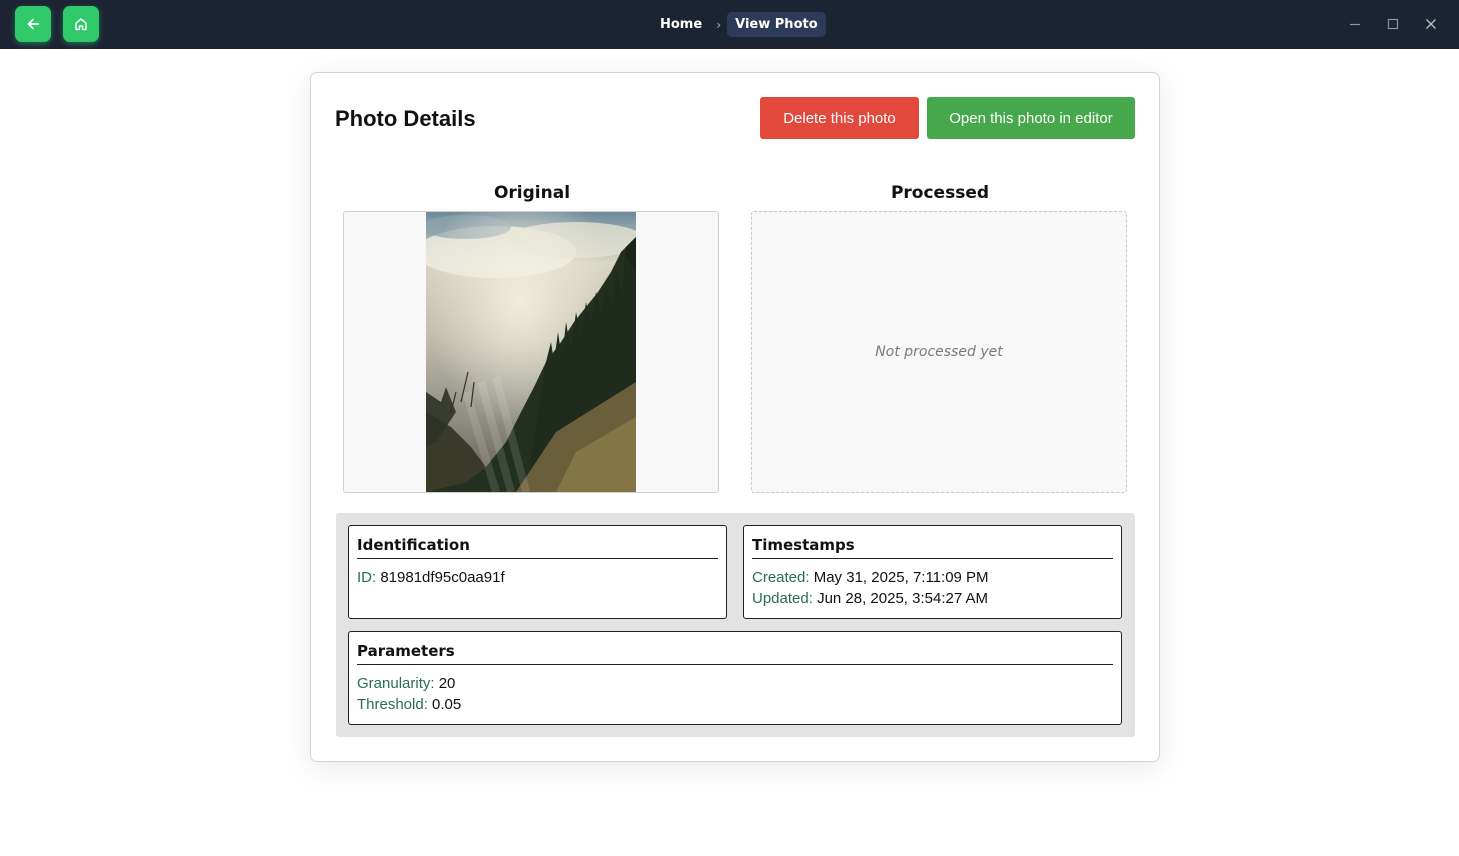 The width and height of the screenshot is (1459, 856). I want to click on original-image-pane, so click(531, 352).